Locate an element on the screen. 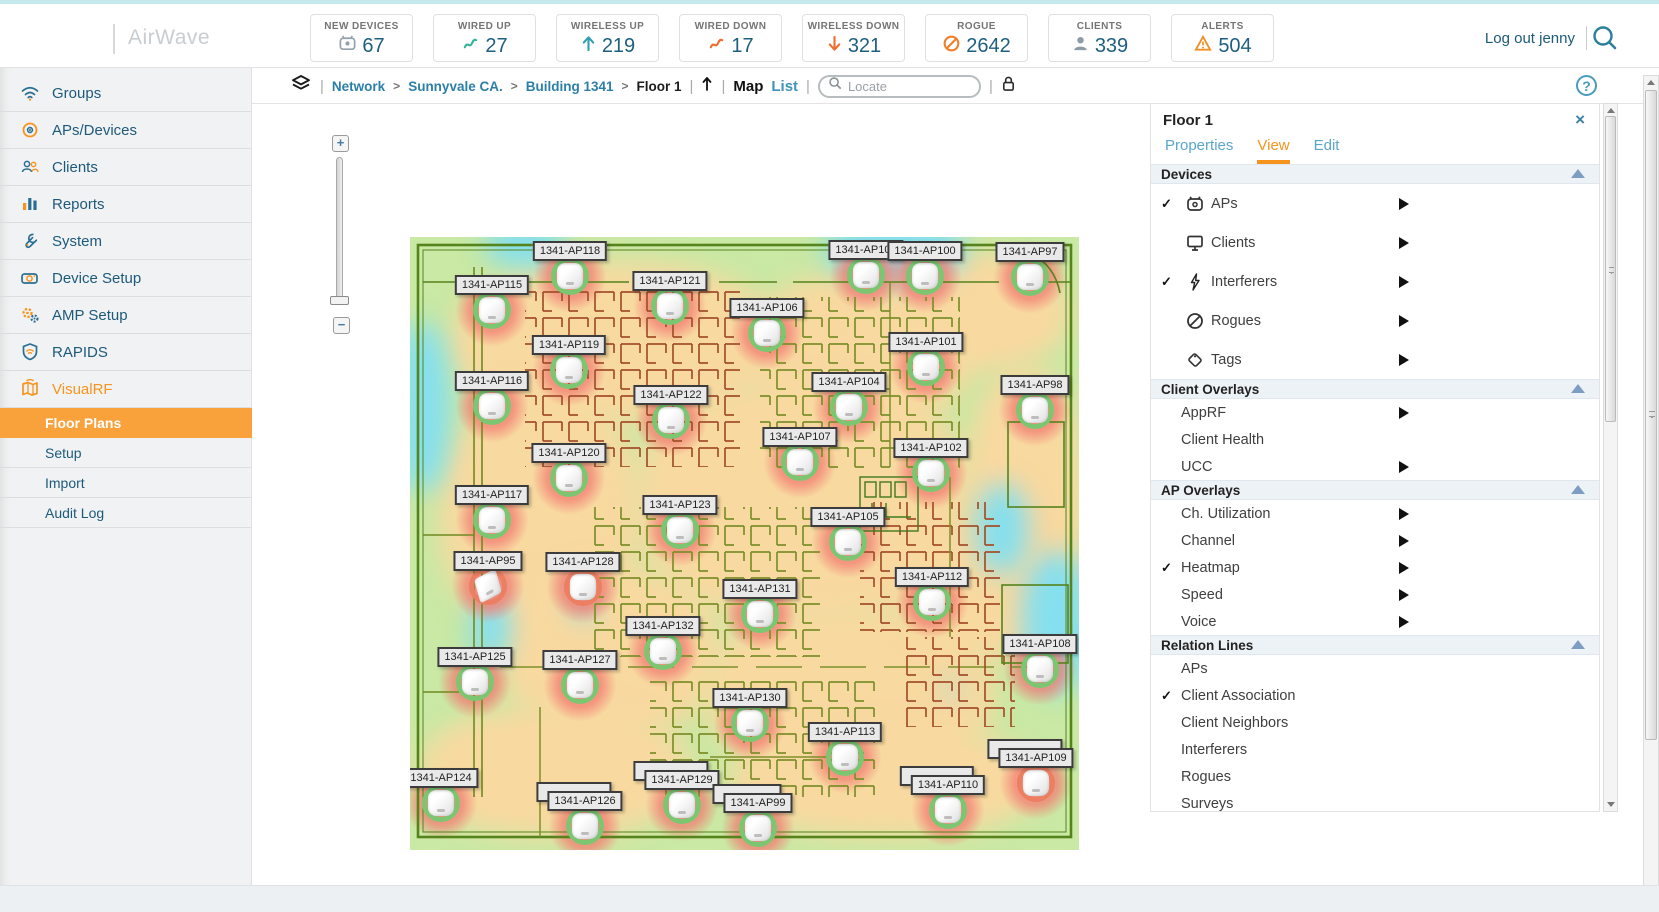 The width and height of the screenshot is (1659, 912). ap-marker: 1341-AP115 is located at coordinates (492, 302).